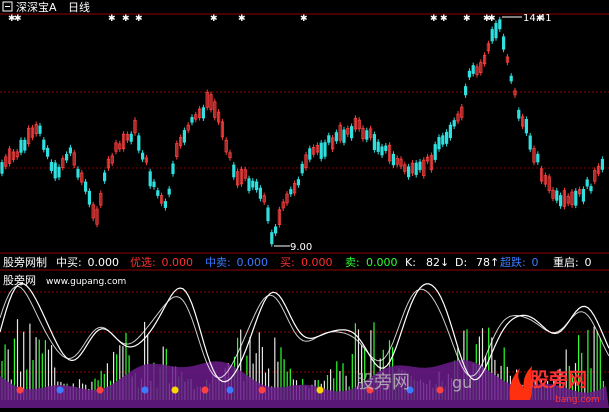 This screenshot has height=412, width=609. I want to click on title-bar: 深深宝A 日线, so click(46, 7).